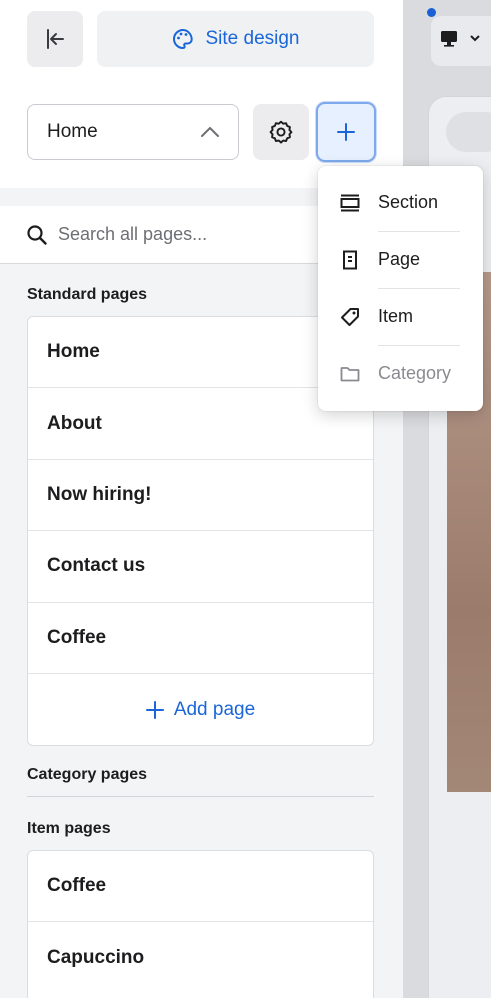  Describe the element at coordinates (87, 294) in the screenshot. I see `standard-pages-heading: Standard pages` at that location.